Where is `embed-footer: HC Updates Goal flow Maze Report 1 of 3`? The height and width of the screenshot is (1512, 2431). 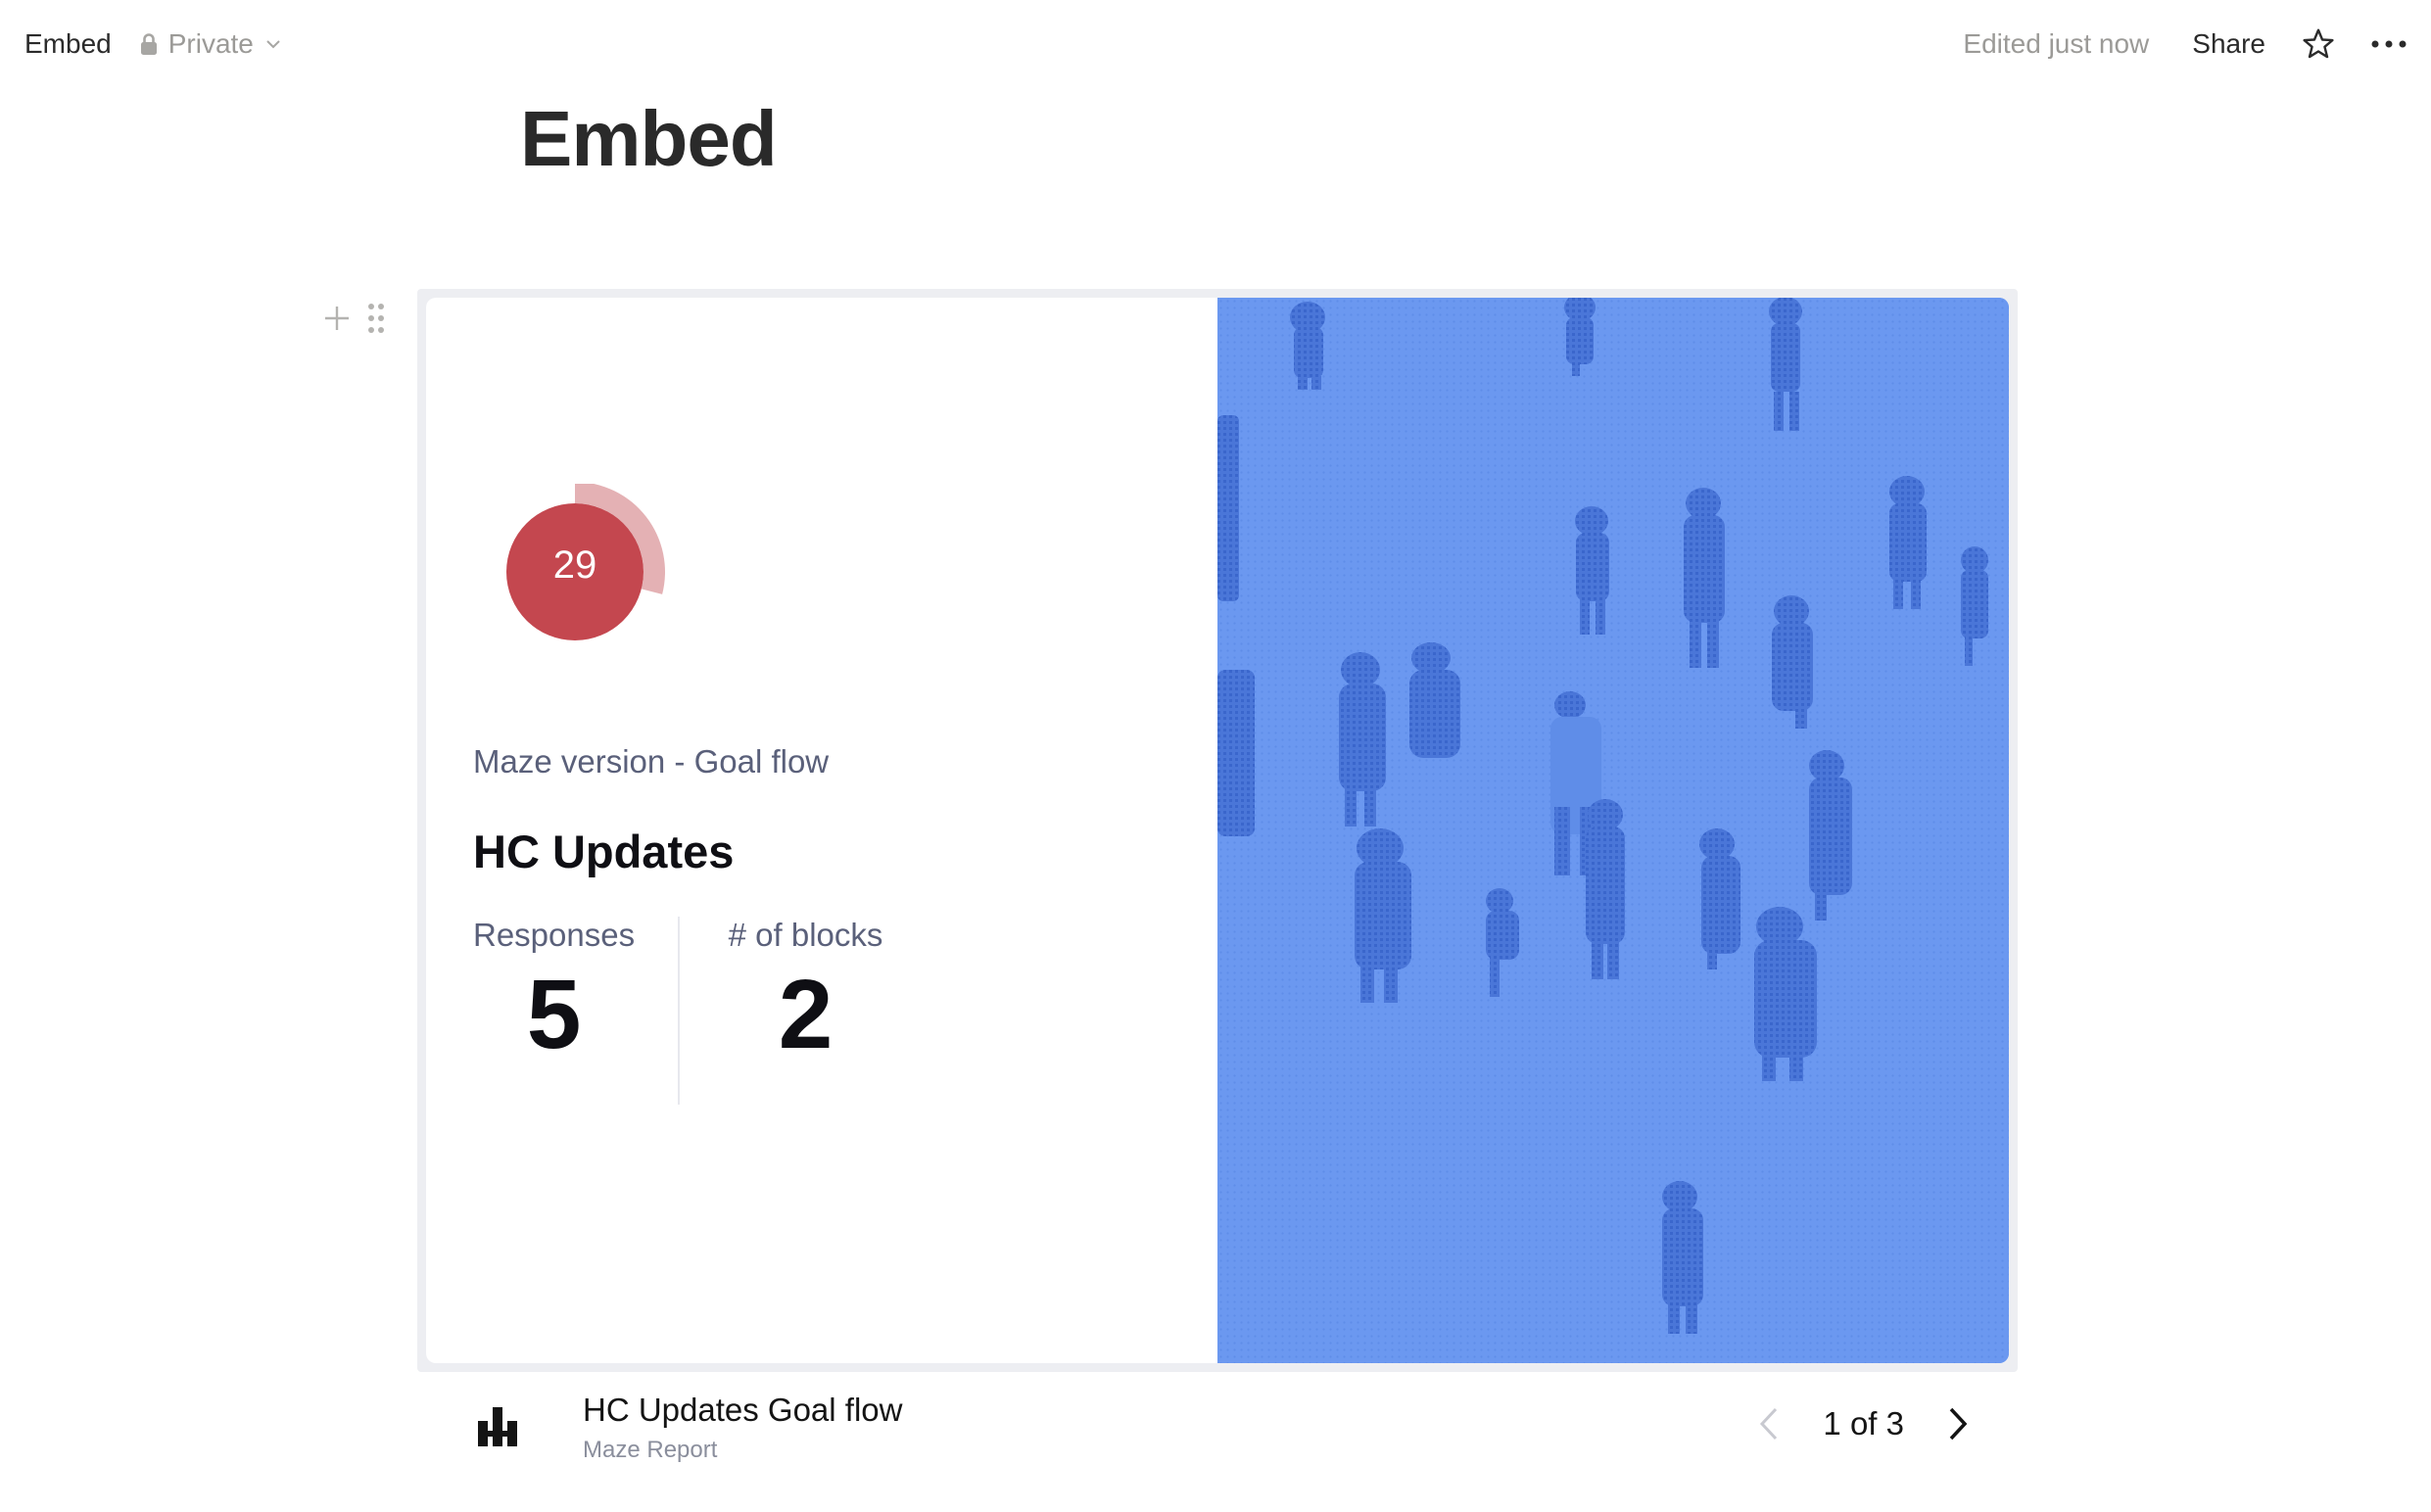 embed-footer: HC Updates Goal flow Maze Report 1 of 3 is located at coordinates (1218, 1439).